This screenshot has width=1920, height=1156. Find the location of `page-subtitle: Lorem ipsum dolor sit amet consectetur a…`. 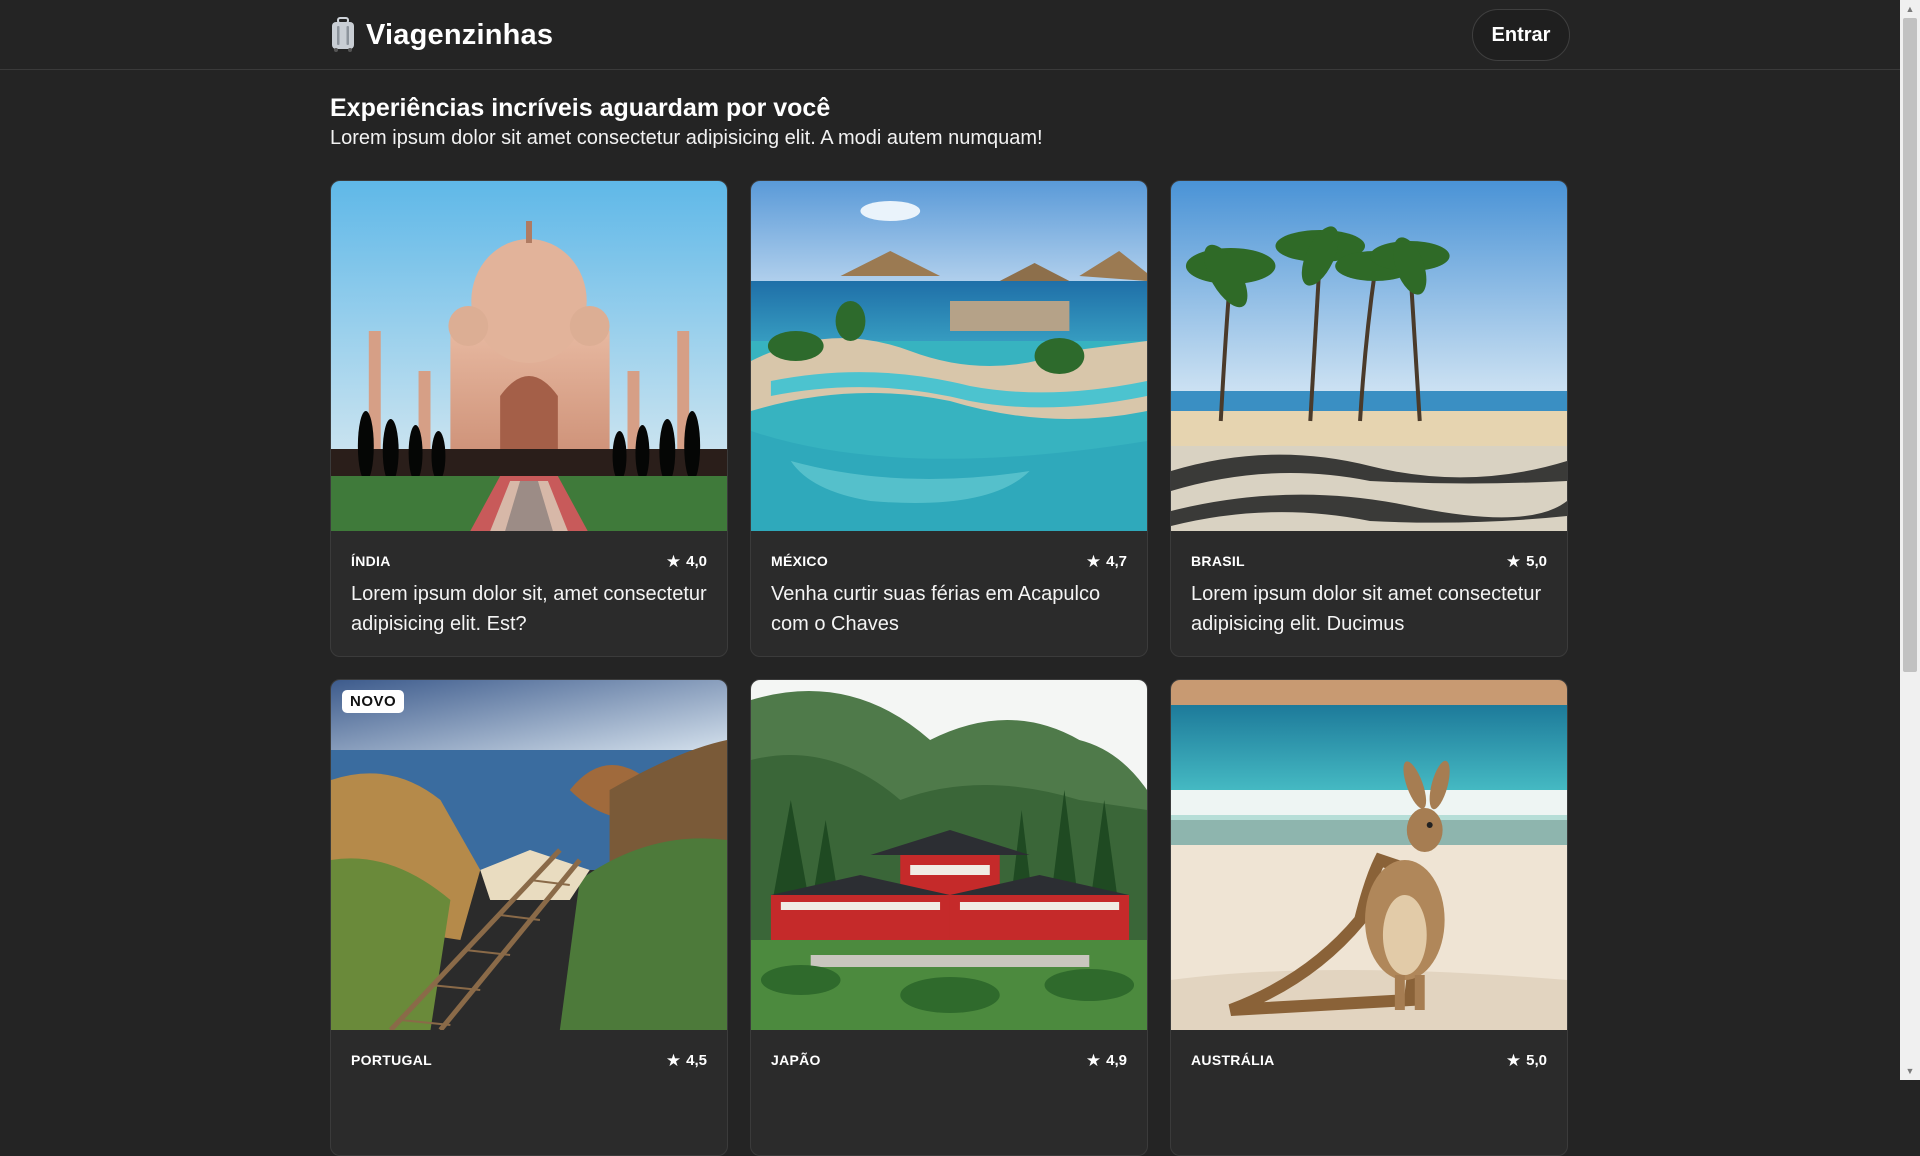

page-subtitle: Lorem ipsum dolor sit amet consectetur a… is located at coordinates (686, 138).